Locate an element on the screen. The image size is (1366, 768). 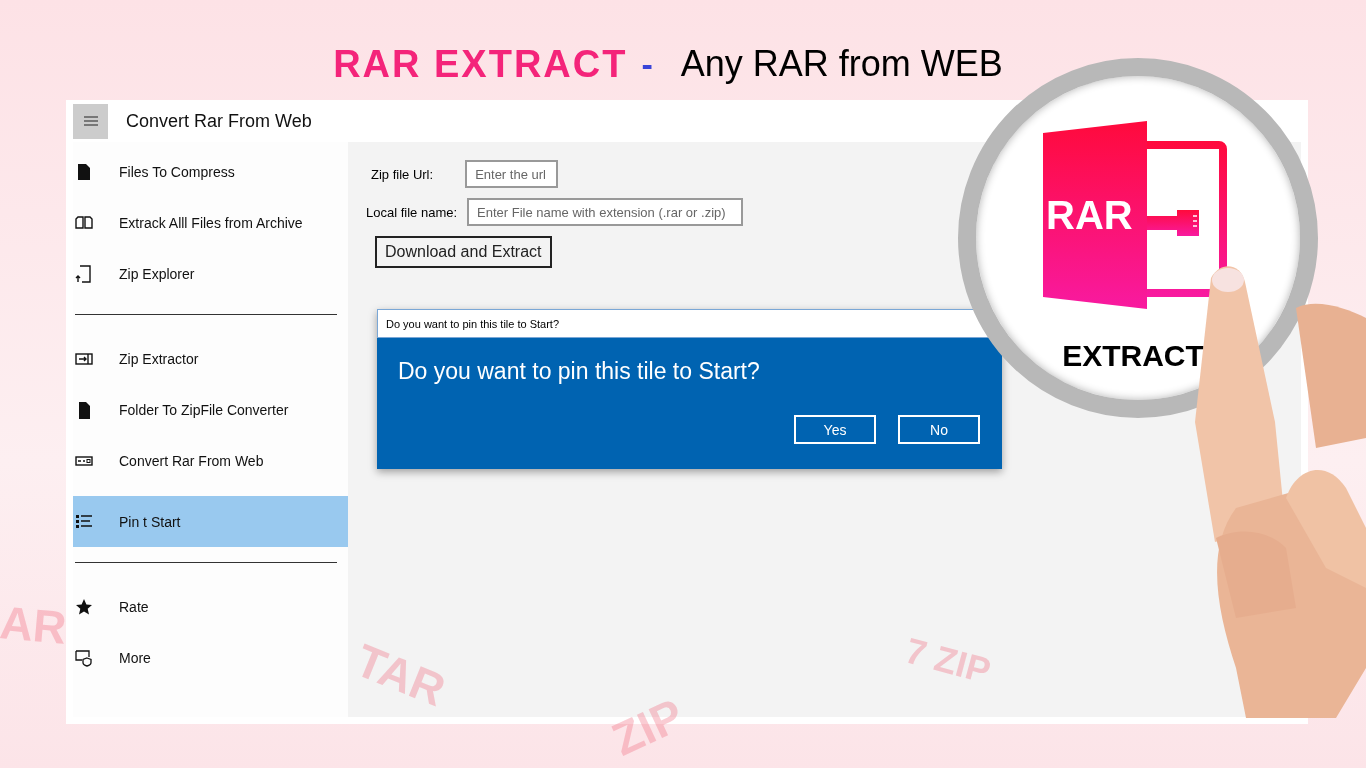
input-field: Enter File name with extension (.rar or .zip) is located at coordinates (605, 212).